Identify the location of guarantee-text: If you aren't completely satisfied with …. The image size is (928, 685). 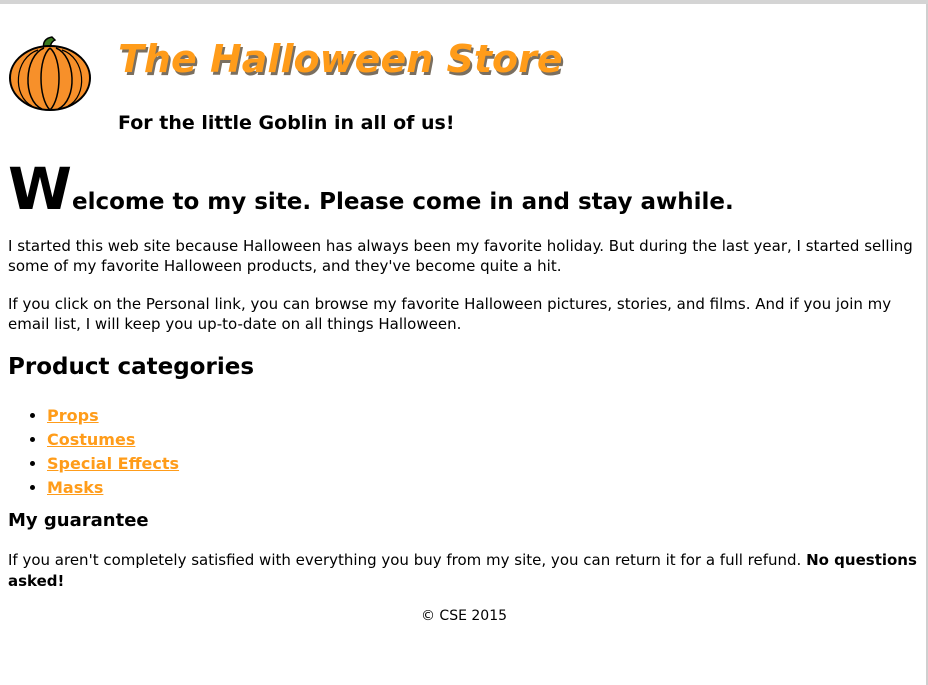
(407, 560).